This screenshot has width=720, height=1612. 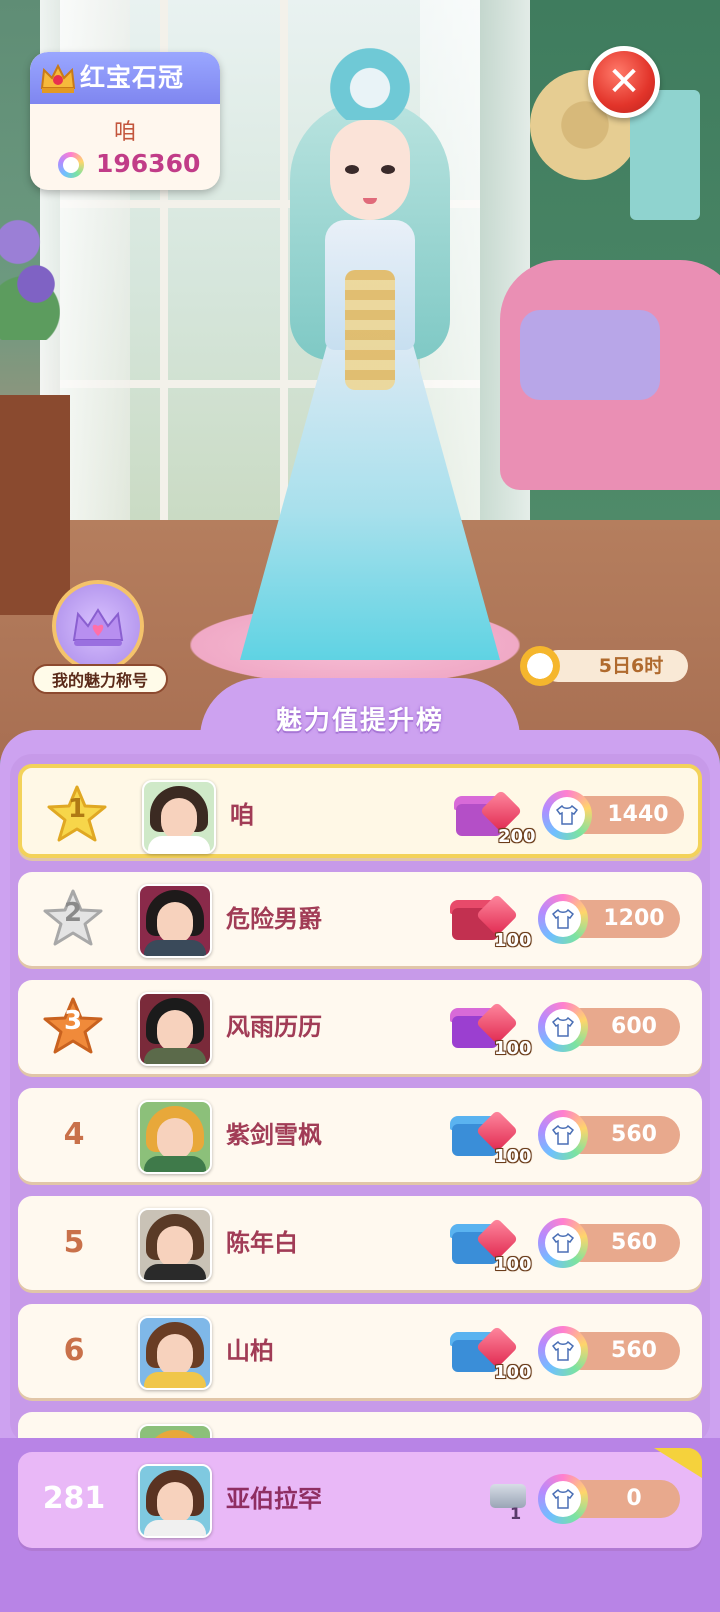 I want to click on player-name: 风雨历历, so click(x=274, y=1027).